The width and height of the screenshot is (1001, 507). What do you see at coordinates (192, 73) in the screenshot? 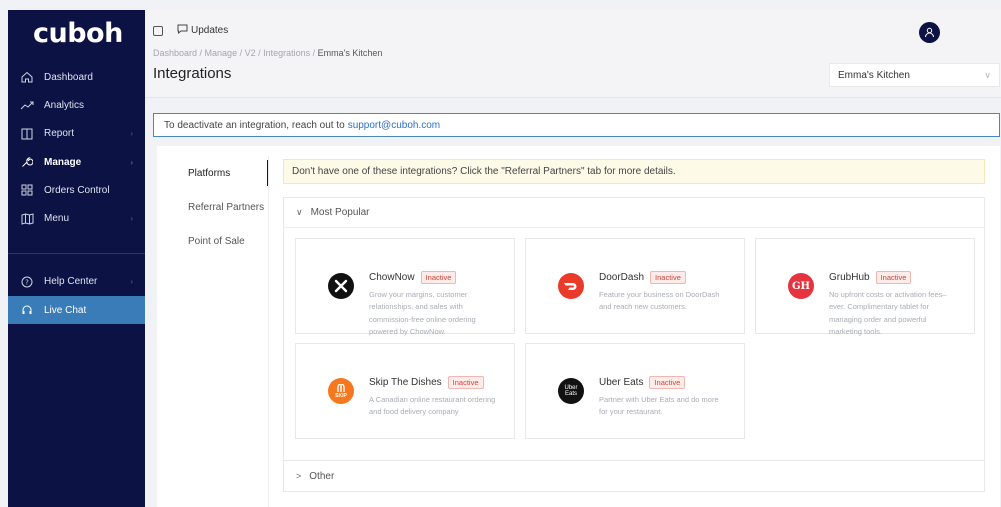
I see `page-title: Integrations` at bounding box center [192, 73].